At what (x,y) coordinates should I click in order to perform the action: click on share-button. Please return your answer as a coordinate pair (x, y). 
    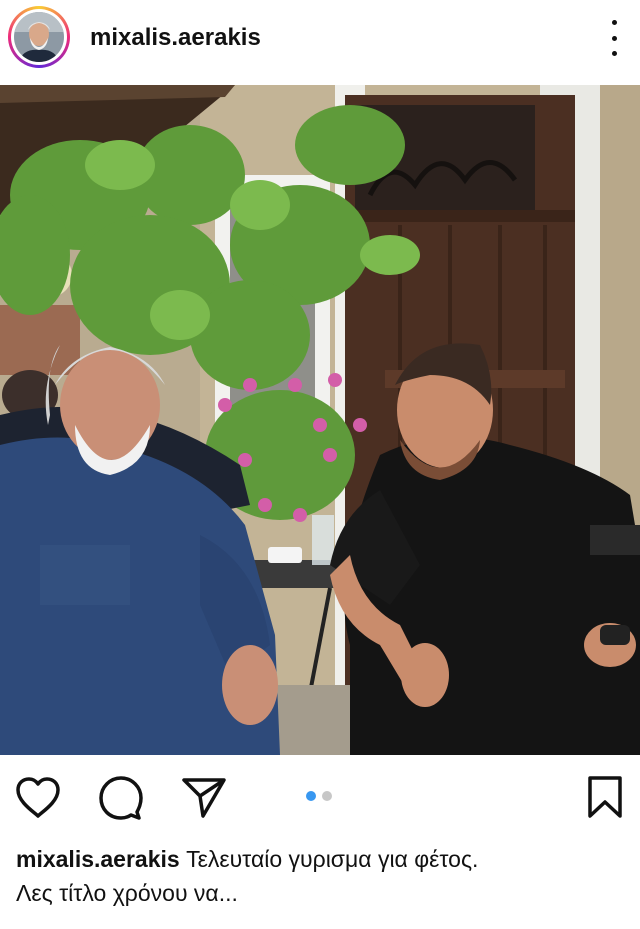
    Looking at the image, I should click on (204, 800).